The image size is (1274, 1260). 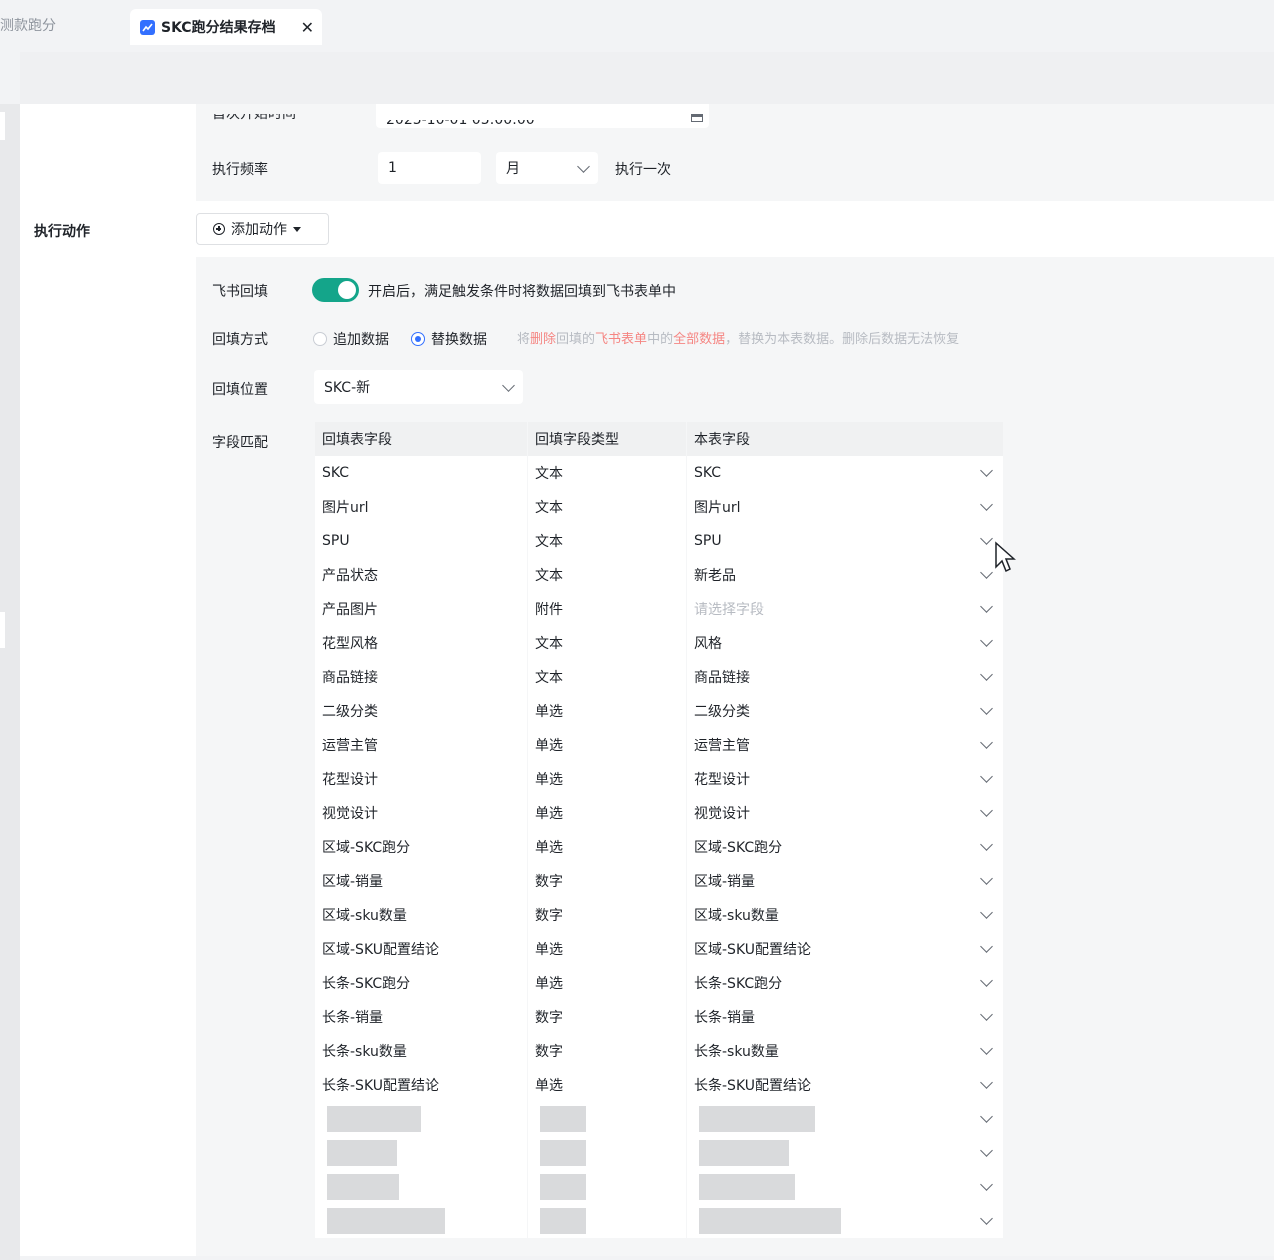 I want to click on target-field-select: SKC, so click(x=845, y=473).